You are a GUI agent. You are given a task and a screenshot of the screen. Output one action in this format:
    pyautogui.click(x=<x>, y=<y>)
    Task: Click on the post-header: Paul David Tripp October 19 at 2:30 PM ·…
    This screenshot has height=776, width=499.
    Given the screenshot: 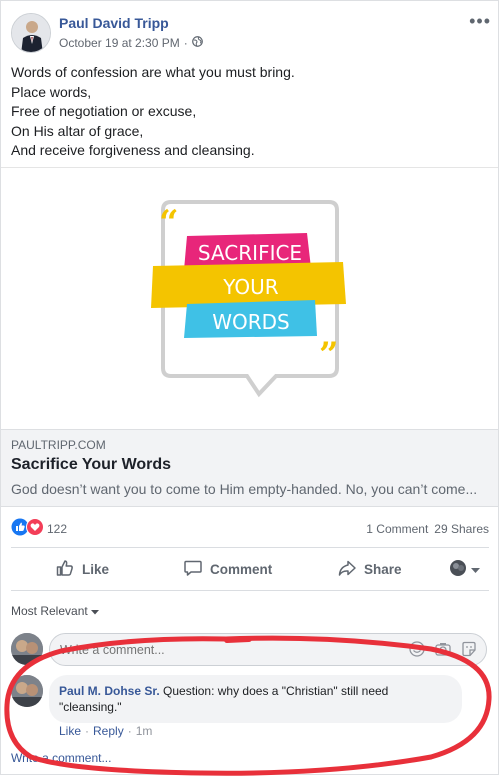 What is the action you would take?
    pyautogui.click(x=251, y=33)
    